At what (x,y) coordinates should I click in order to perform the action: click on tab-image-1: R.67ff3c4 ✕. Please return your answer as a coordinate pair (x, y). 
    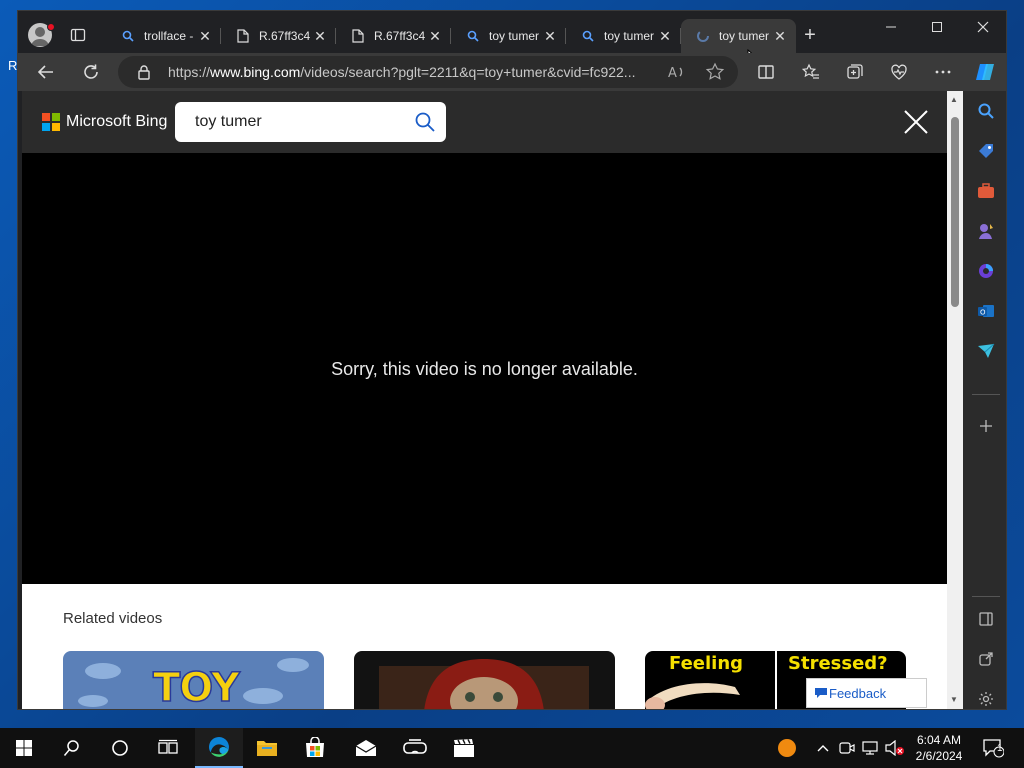
    Looking at the image, I should click on (278, 36).